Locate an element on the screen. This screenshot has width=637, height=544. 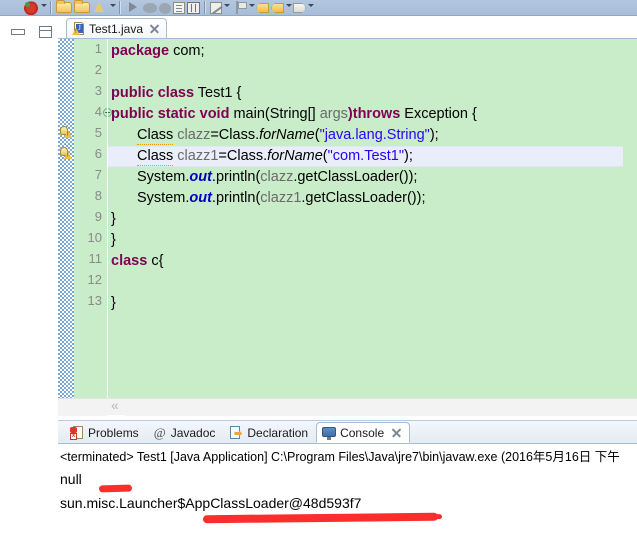
editor-tab-label: Test1.java is located at coordinates (116, 28).